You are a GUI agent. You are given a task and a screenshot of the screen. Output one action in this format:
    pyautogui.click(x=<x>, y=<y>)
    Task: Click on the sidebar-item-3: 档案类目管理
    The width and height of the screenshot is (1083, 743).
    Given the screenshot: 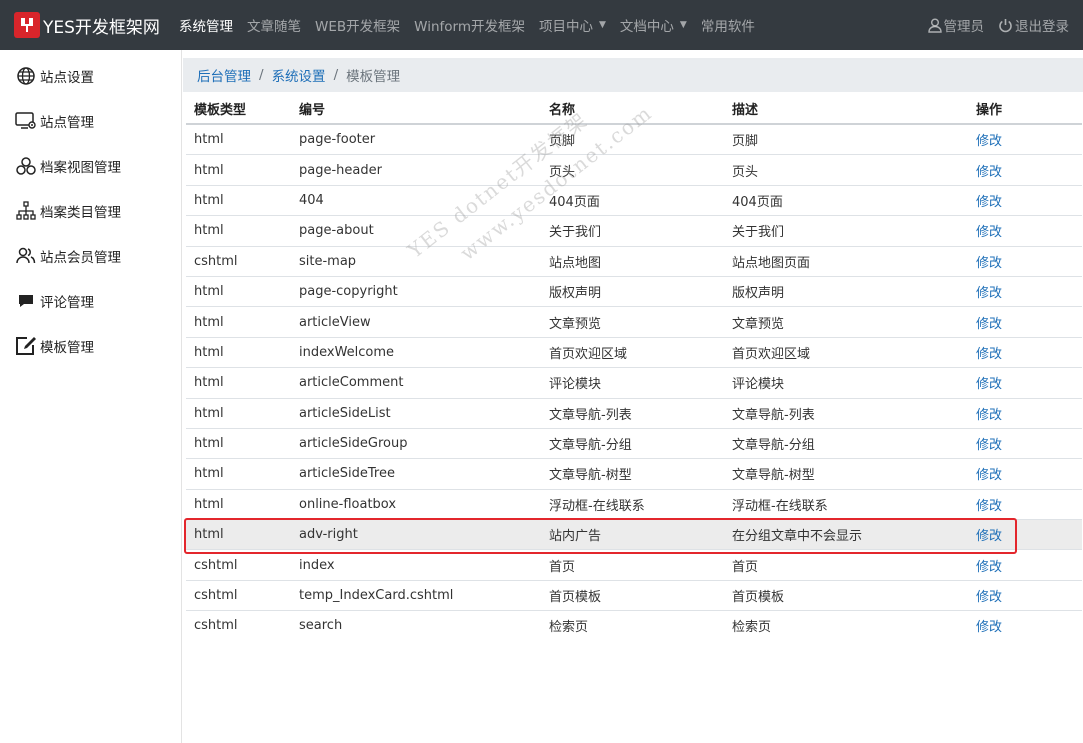 What is the action you would take?
    pyautogui.click(x=90, y=210)
    